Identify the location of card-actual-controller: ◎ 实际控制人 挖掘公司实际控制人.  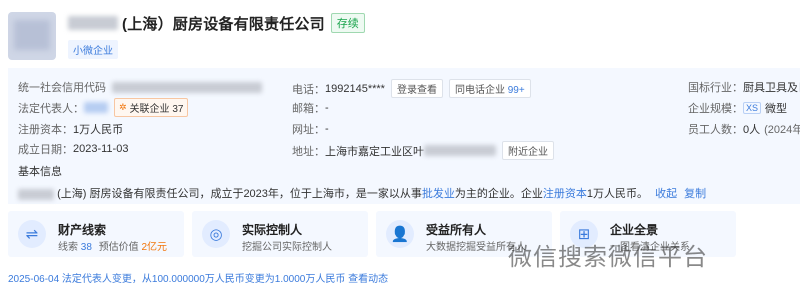
(280, 234).